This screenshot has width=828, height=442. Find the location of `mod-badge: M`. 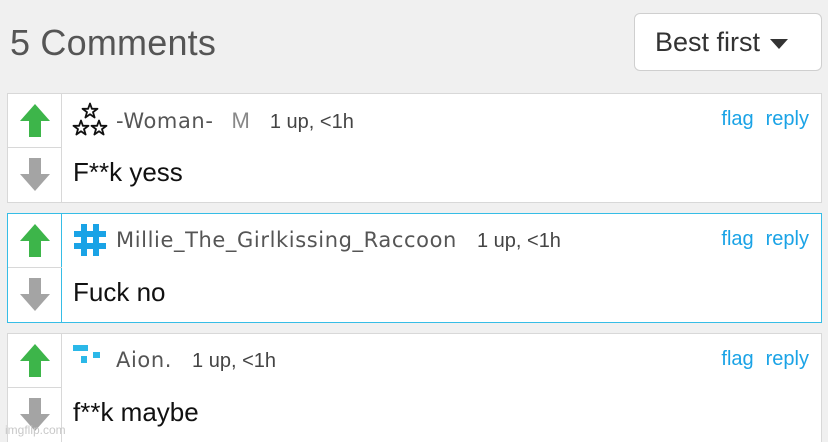

mod-badge: M is located at coordinates (240, 120).